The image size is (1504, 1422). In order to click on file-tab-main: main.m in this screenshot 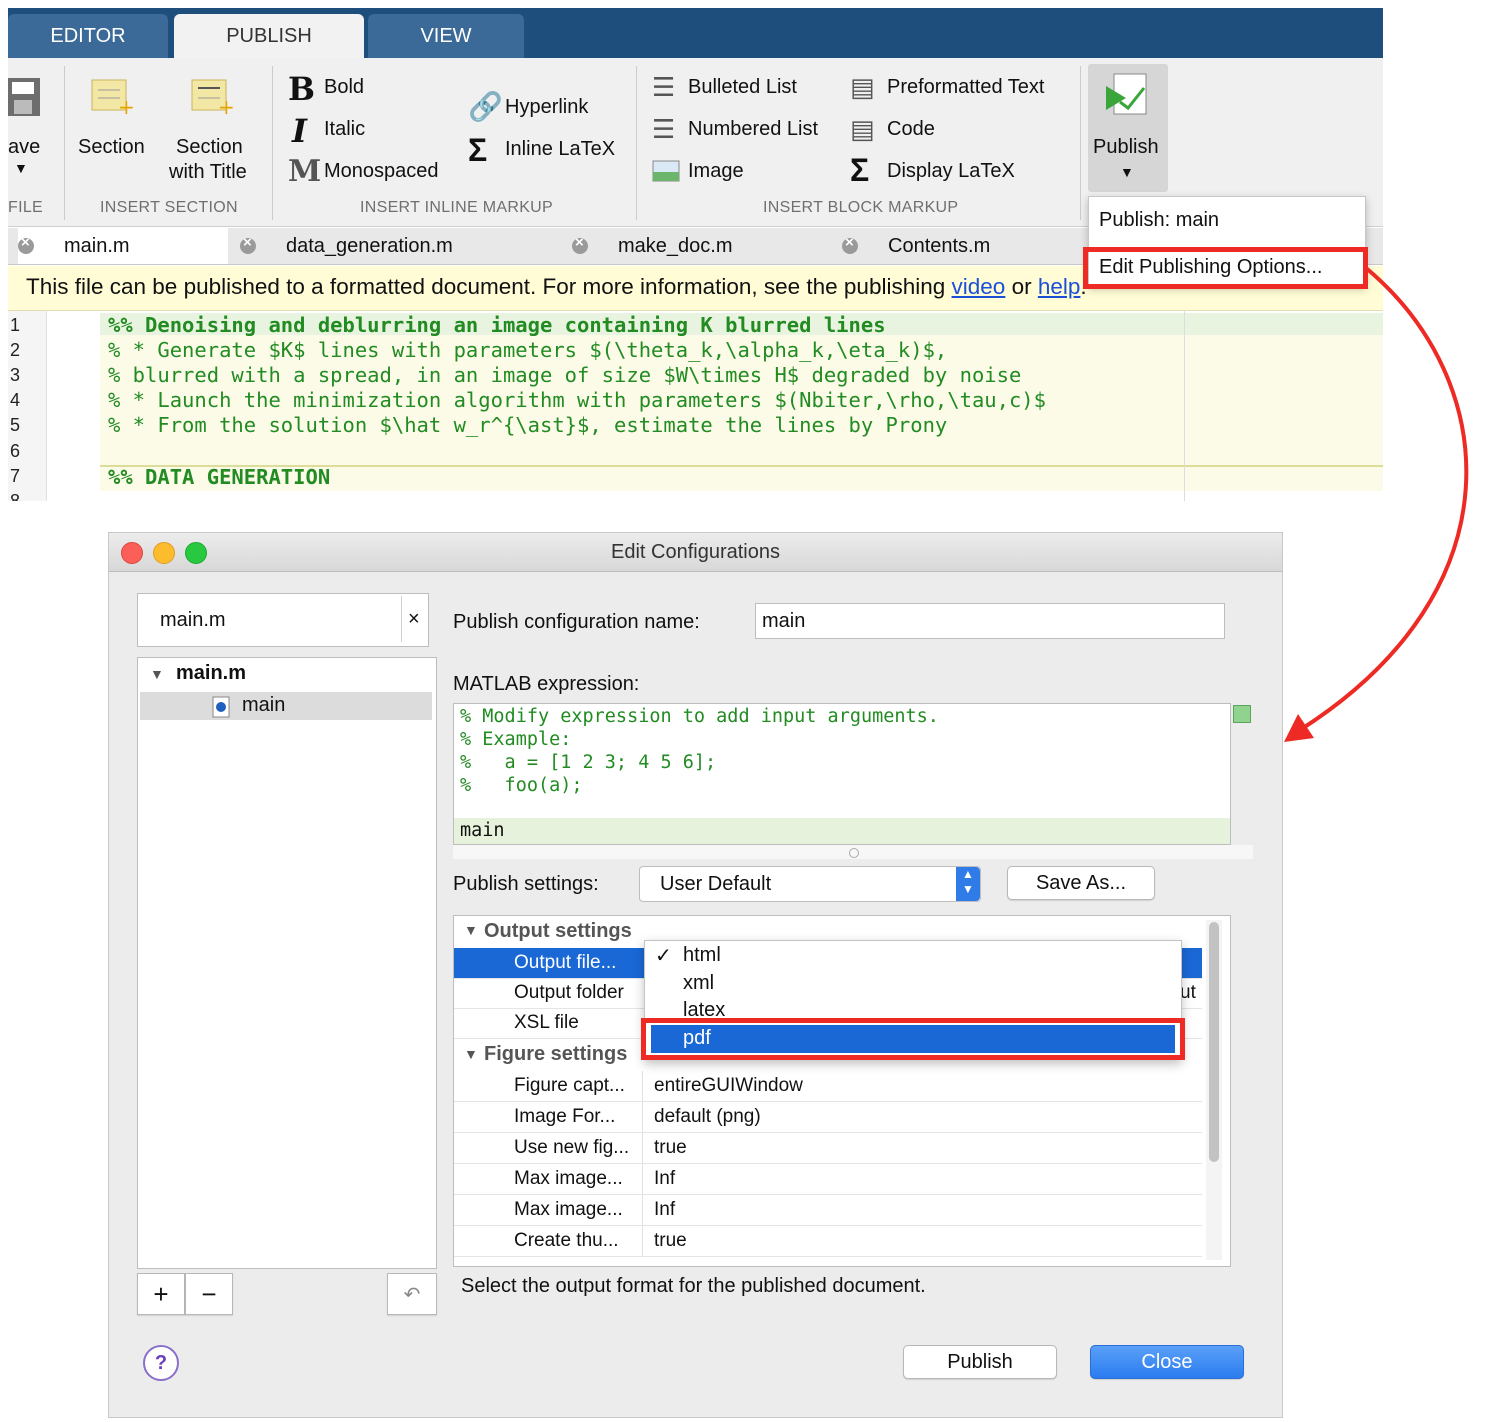, I will do `click(123, 246)`.